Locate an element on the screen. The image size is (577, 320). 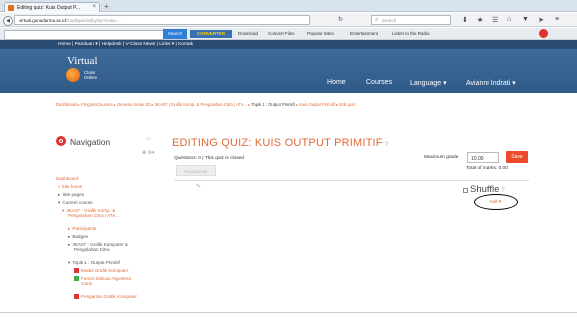
logo-subtitle: Class Online is located at coordinates (90, 75).